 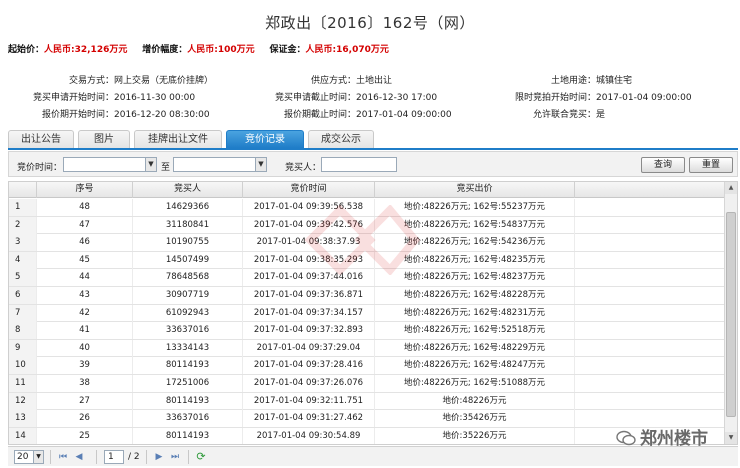 I want to click on seq-cell: 44, so click(x=85, y=278).